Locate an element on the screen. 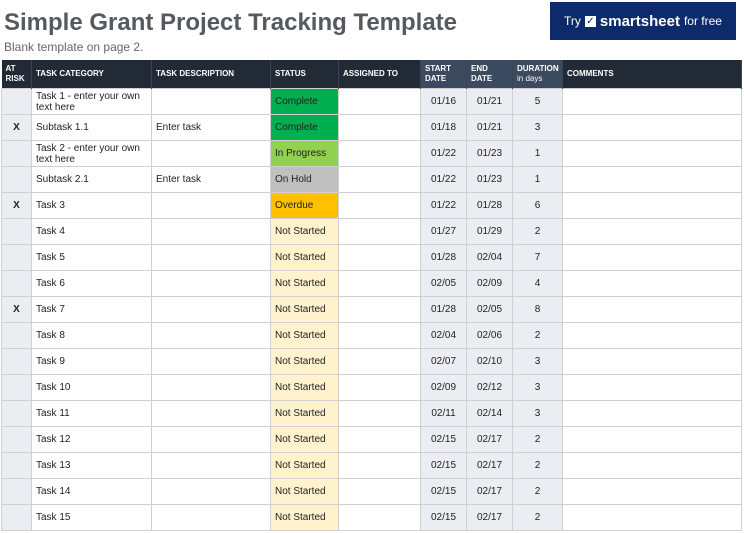  task-category-cell: Task 14 is located at coordinates (91, 491).